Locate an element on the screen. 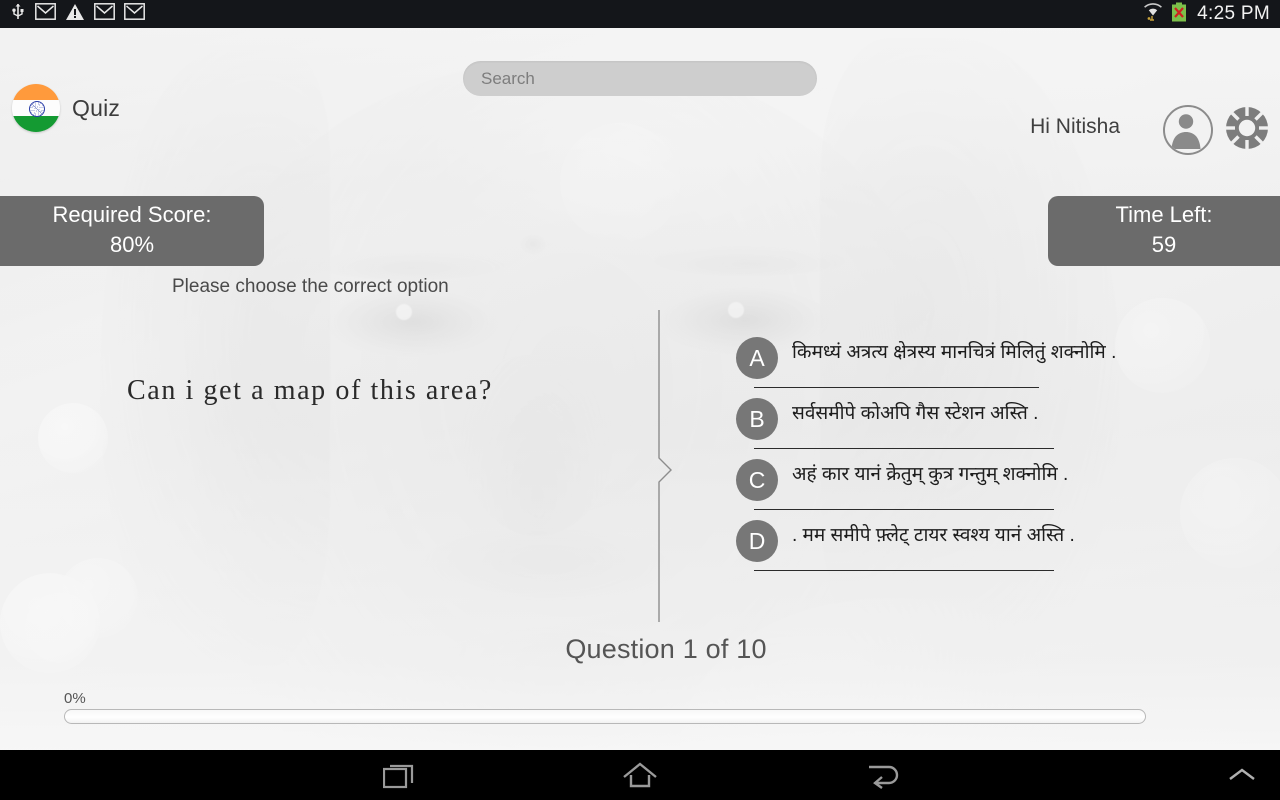 This screenshot has height=800, width=1280. search-input is located at coordinates (640, 78).